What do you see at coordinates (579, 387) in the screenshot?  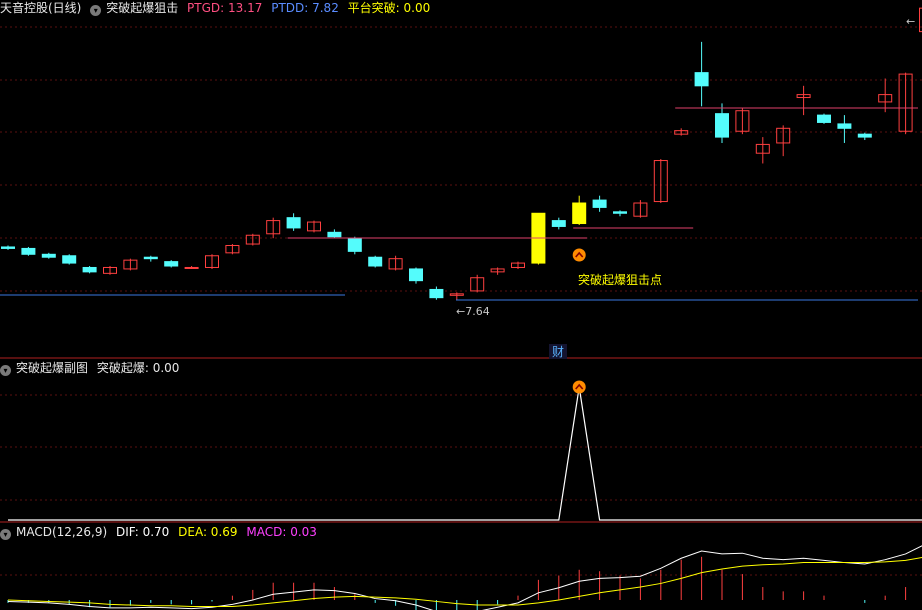 I see `sub-signal-marker` at bounding box center [579, 387].